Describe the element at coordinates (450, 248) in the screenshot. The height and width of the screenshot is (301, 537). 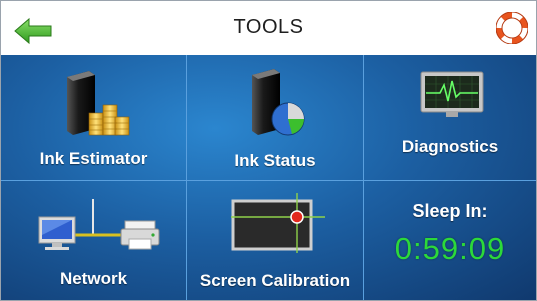
I see `sleep-countdown: 0:59:09` at that location.